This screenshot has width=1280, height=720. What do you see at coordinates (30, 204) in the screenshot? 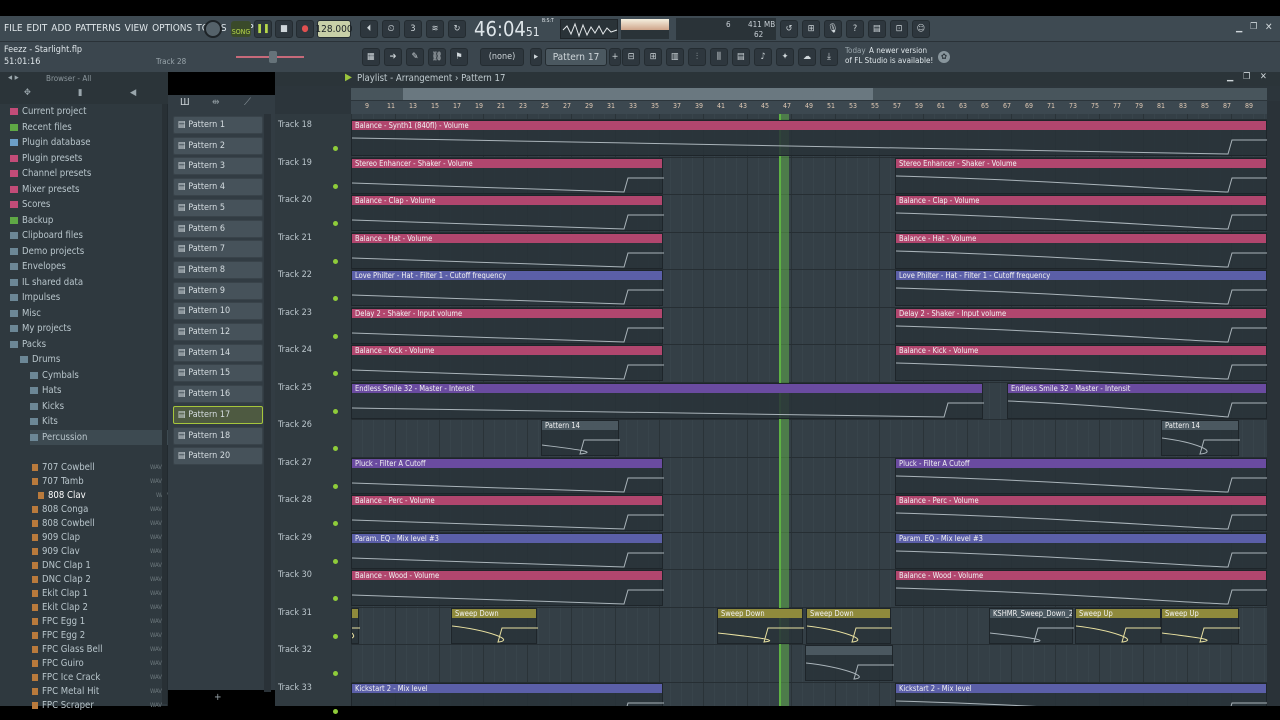
I see `browser-item: Scores` at bounding box center [30, 204].